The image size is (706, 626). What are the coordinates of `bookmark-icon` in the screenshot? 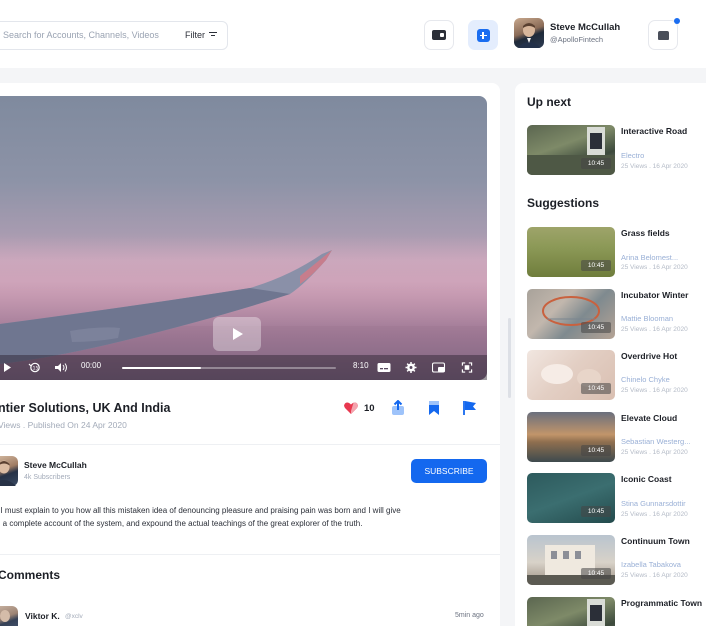 It's located at (434, 408).